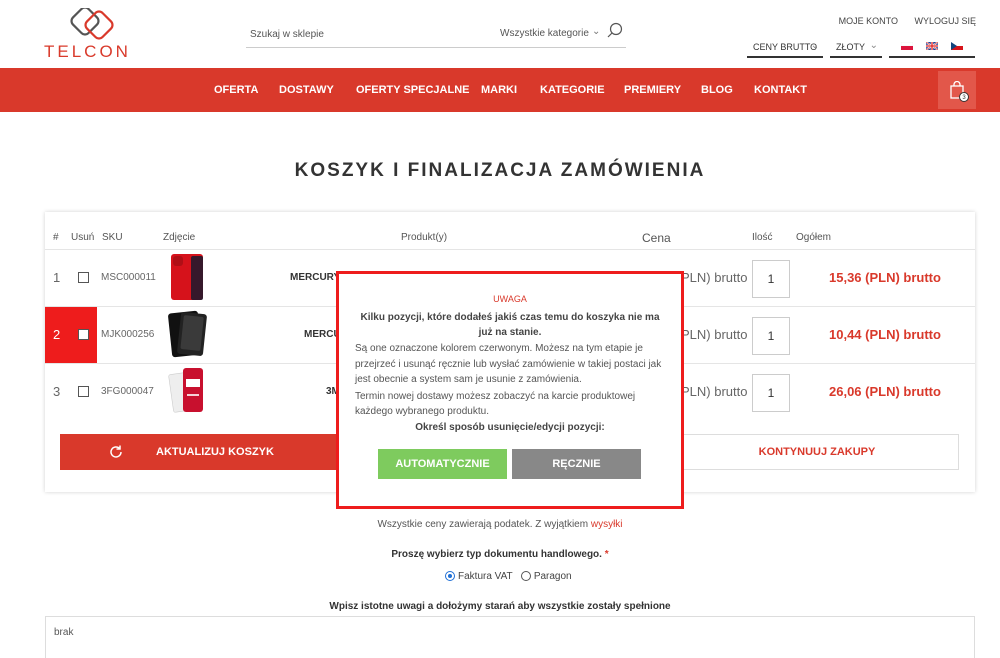  I want to click on row-number: 1, so click(57, 277).